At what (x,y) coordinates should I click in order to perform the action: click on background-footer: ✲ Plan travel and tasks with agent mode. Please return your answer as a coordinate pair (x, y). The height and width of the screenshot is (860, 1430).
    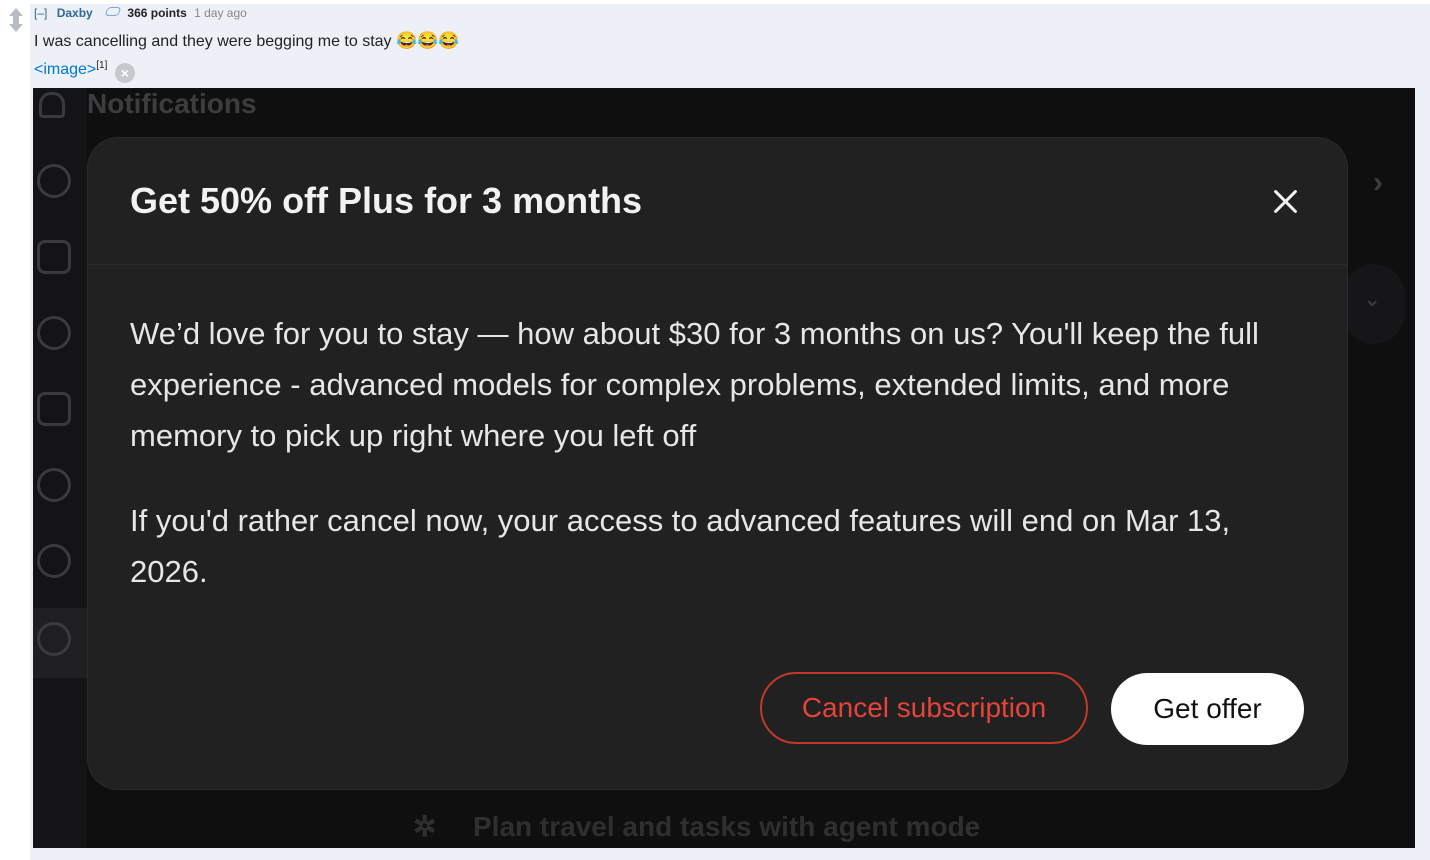
    Looking at the image, I should click on (696, 826).